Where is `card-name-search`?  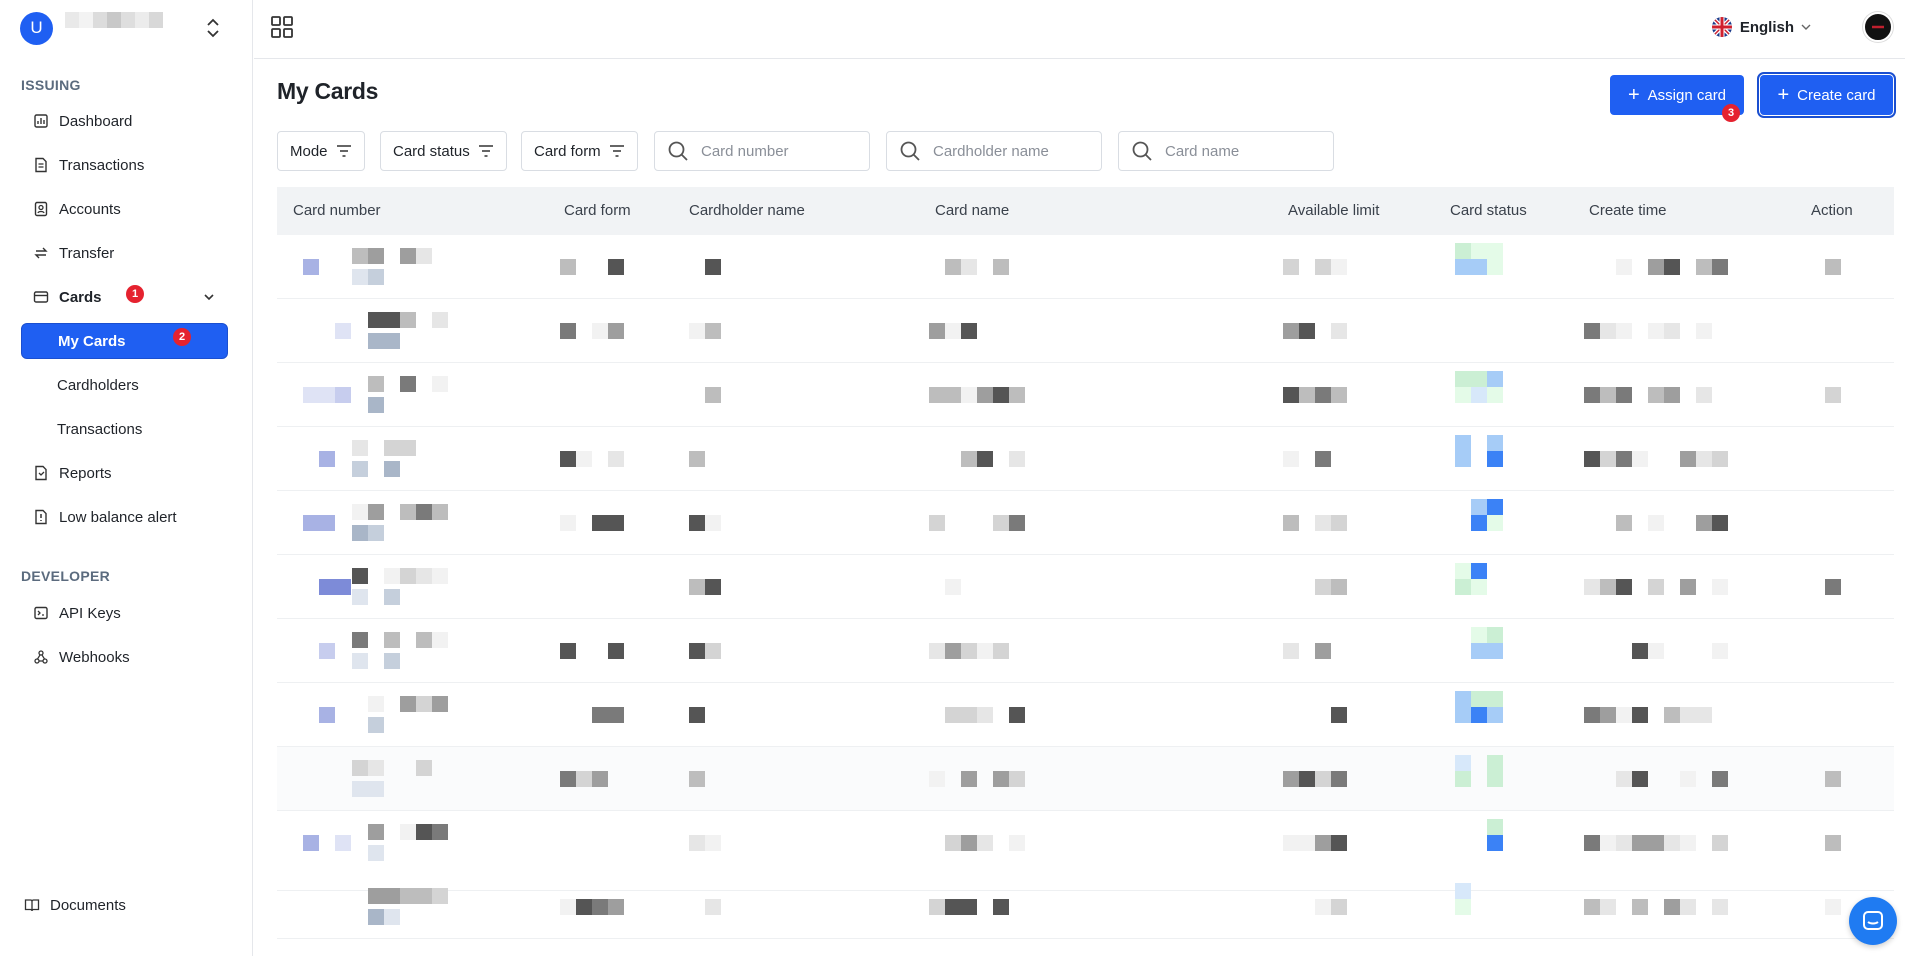
card-name-search is located at coordinates (1226, 151).